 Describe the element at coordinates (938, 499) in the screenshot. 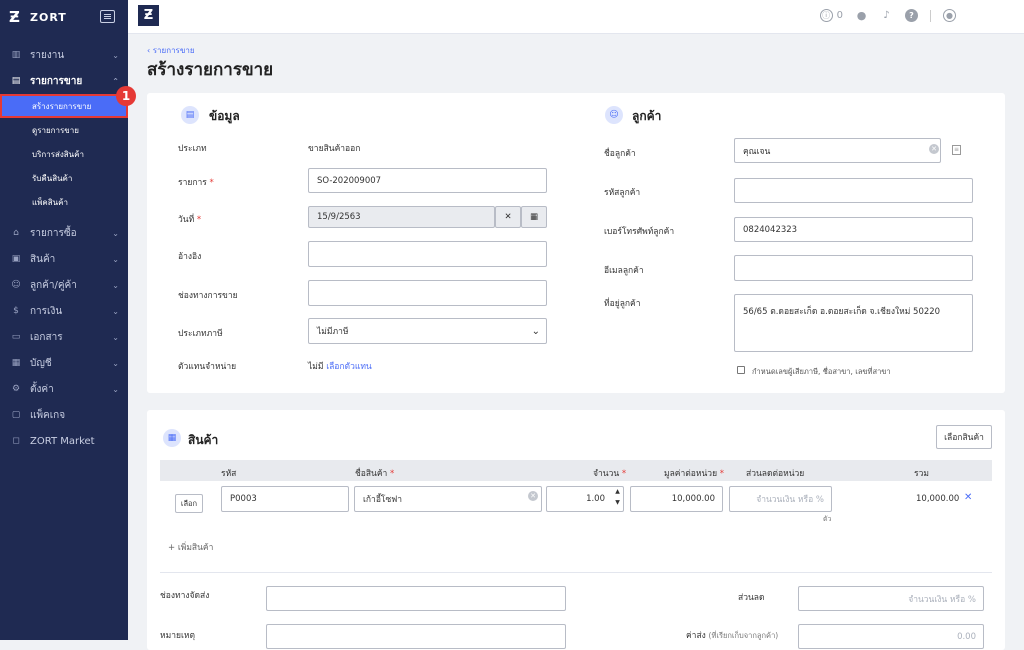

I see `row-total: 10,000.00` at that location.